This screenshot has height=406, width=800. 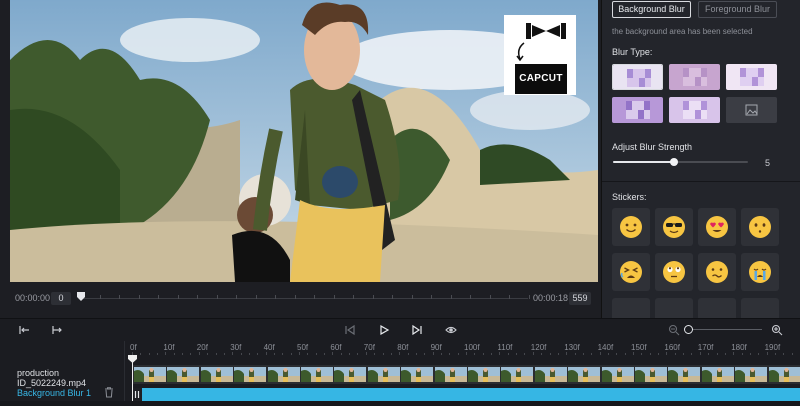 What do you see at coordinates (109, 392) in the screenshot?
I see `trash-icon` at bounding box center [109, 392].